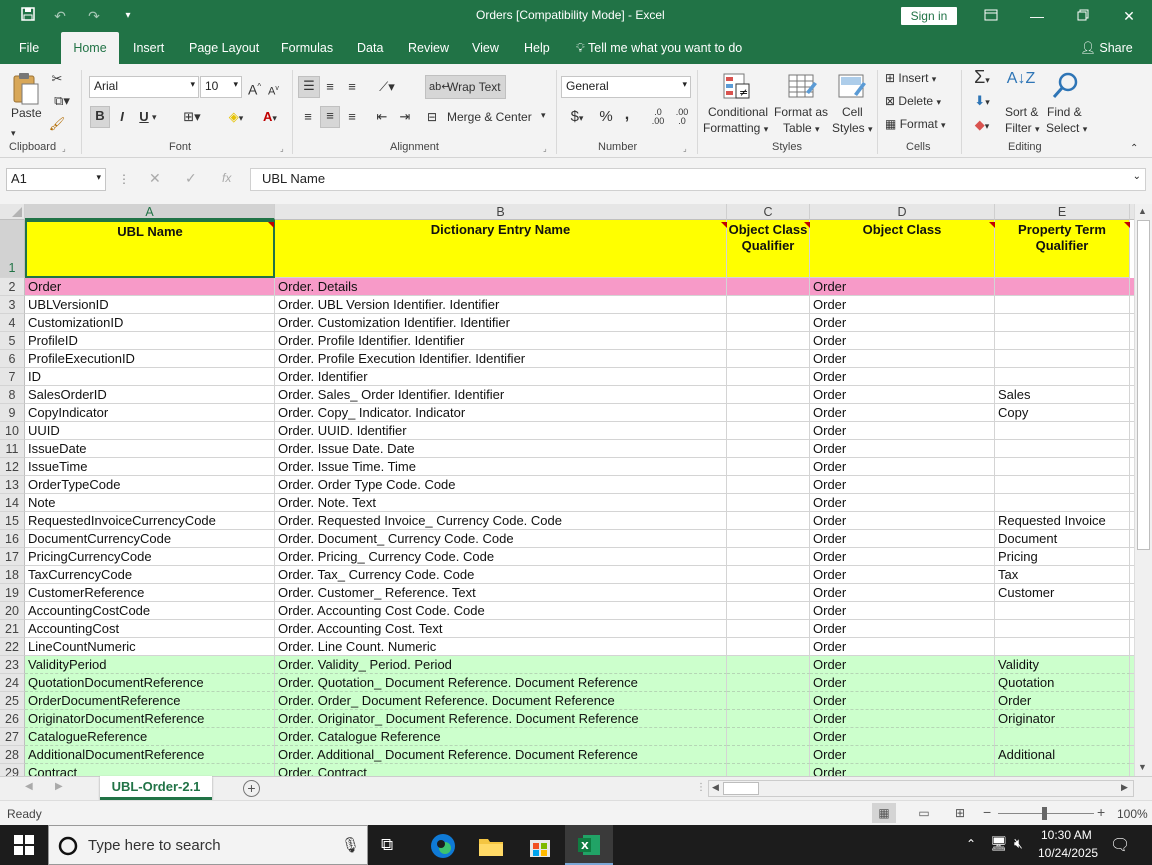  Describe the element at coordinates (64, 149) in the screenshot. I see `clipboard-launcher-icon: ⌟` at that location.